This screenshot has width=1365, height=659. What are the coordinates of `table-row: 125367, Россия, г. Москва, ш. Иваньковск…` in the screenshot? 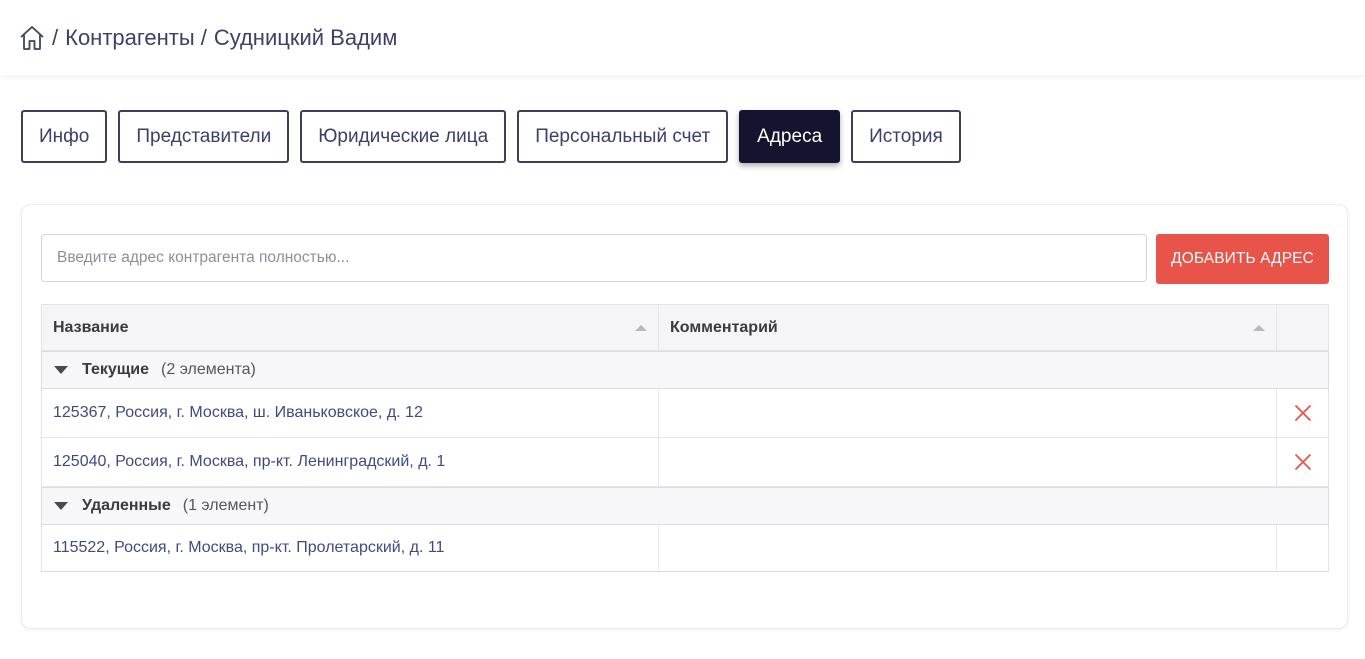 It's located at (685, 413).